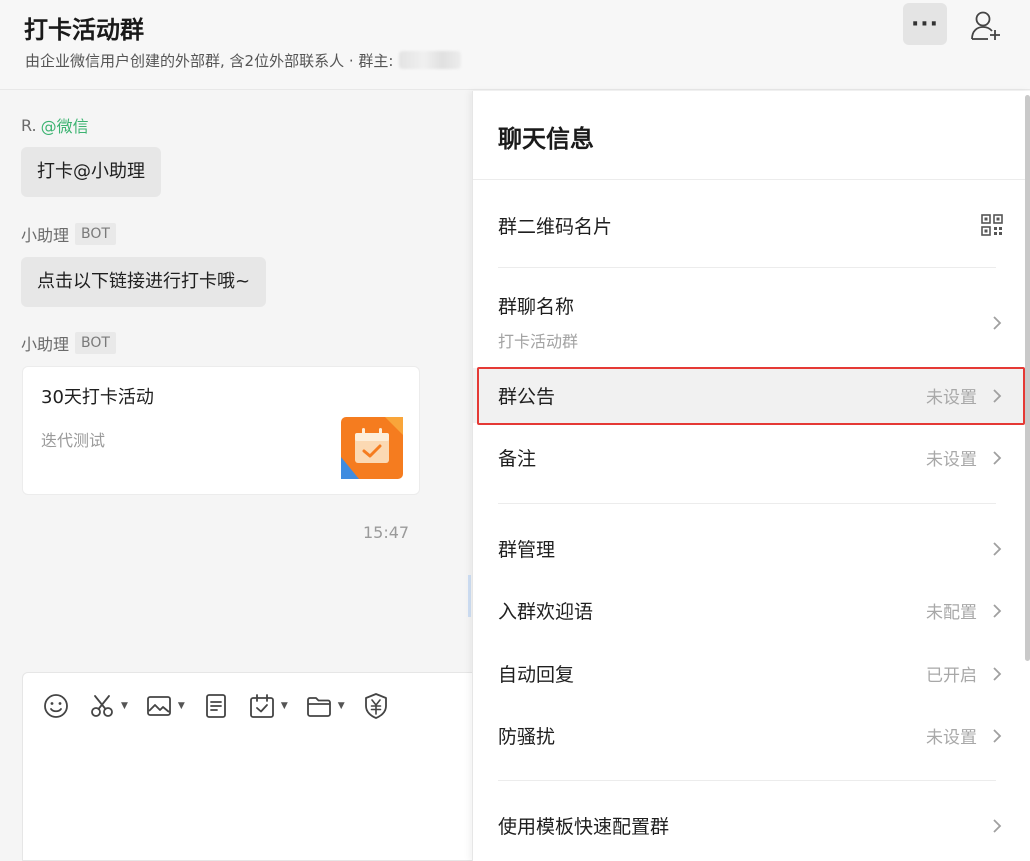 The width and height of the screenshot is (1030, 861). I want to click on screenshot-button: ▼, so click(107, 706).